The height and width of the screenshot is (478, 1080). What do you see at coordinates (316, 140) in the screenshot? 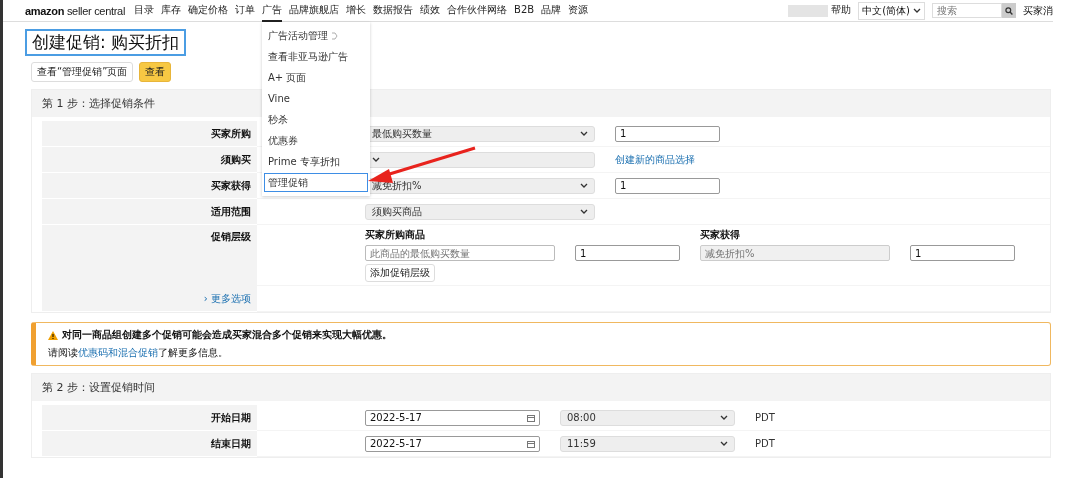
I see `menu-item: 优惠券` at bounding box center [316, 140].